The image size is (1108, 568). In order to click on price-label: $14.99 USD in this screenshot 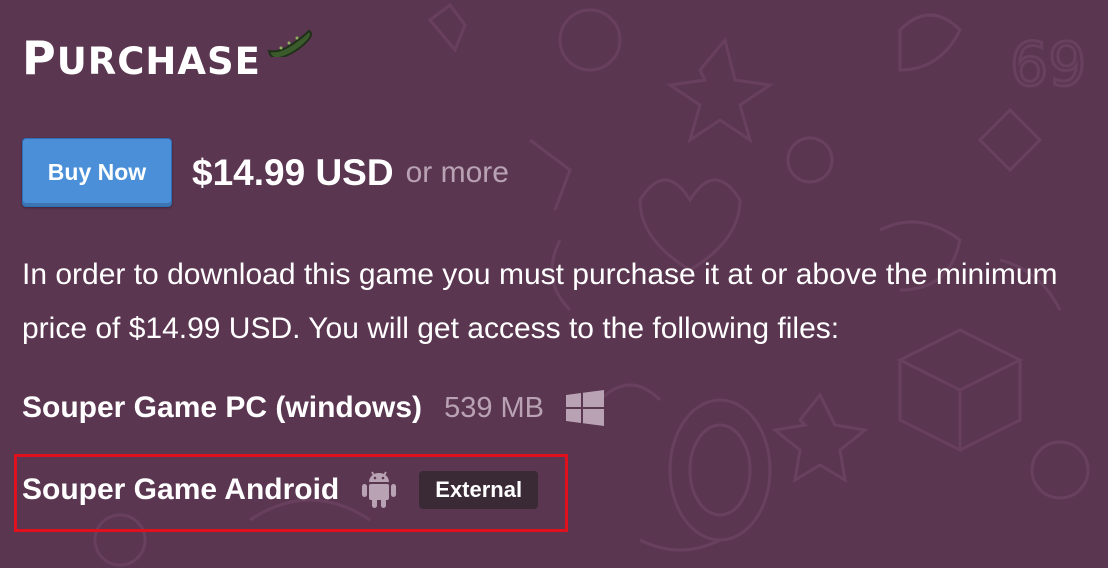, I will do `click(293, 172)`.